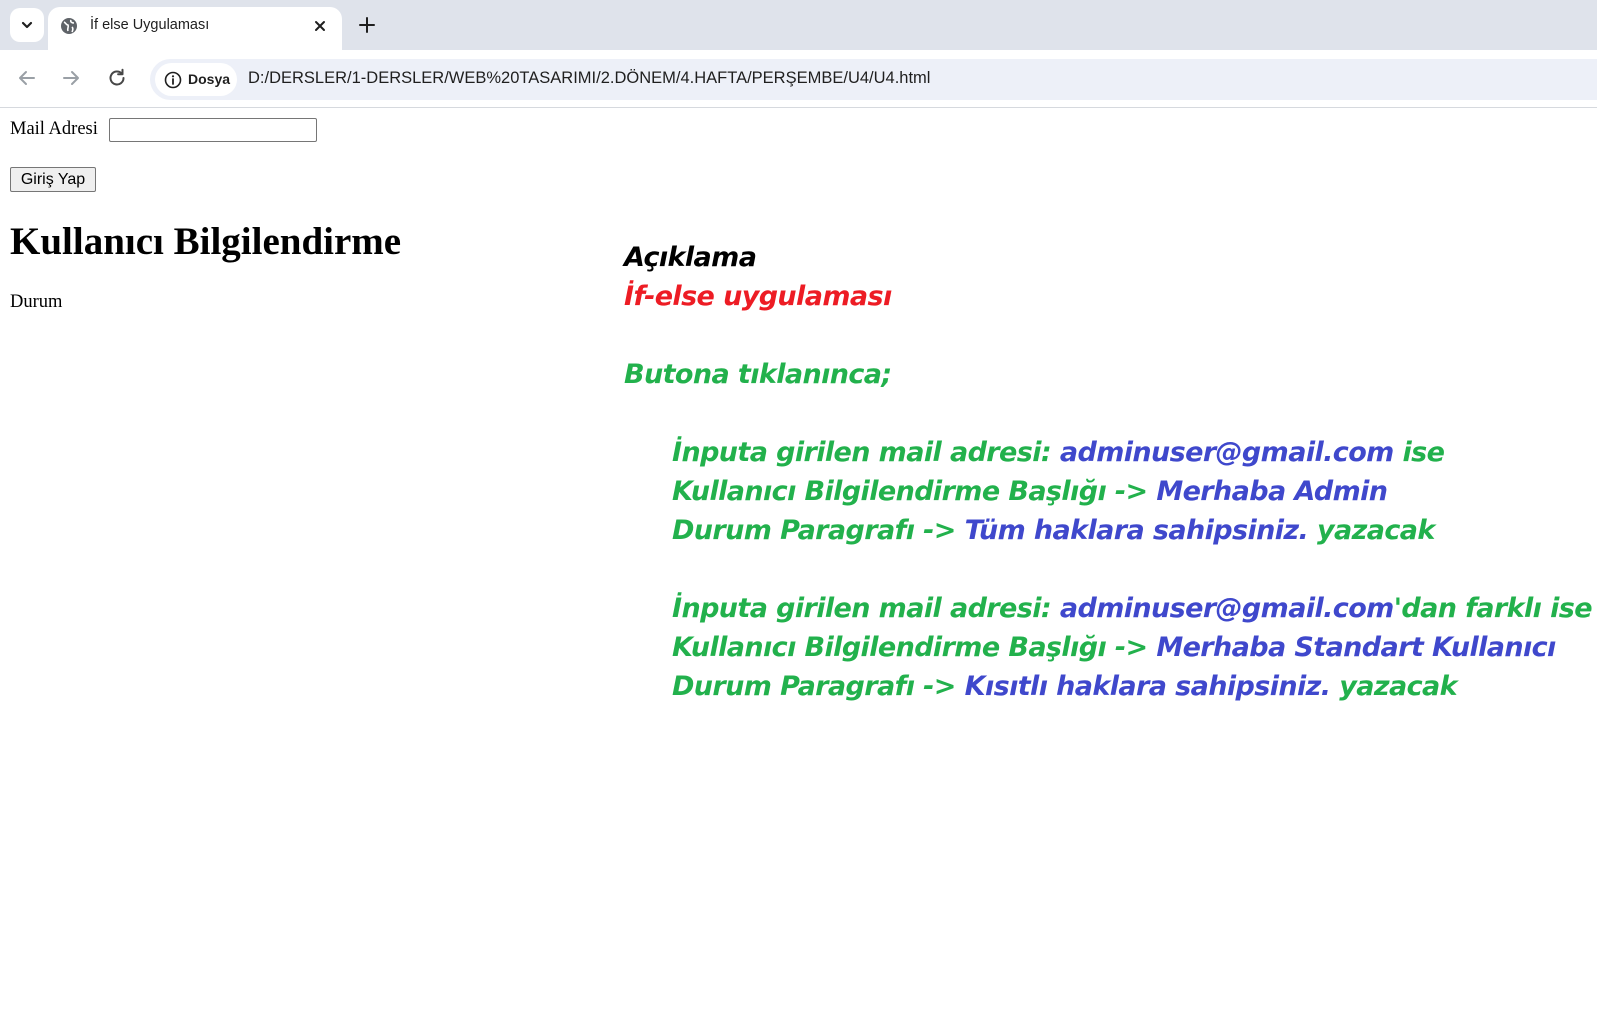  What do you see at coordinates (69, 26) in the screenshot?
I see `globe-icon` at bounding box center [69, 26].